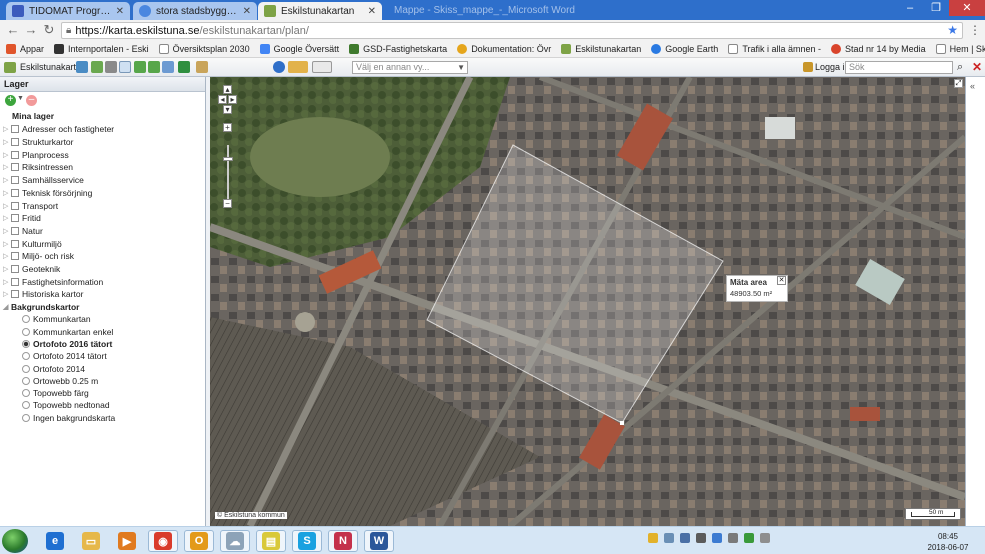 The width and height of the screenshot is (985, 554). What do you see at coordinates (195, 11) in the screenshot?
I see `tab-stadsbyggnad: stora stadsbyggnadsproj ✕` at bounding box center [195, 11].